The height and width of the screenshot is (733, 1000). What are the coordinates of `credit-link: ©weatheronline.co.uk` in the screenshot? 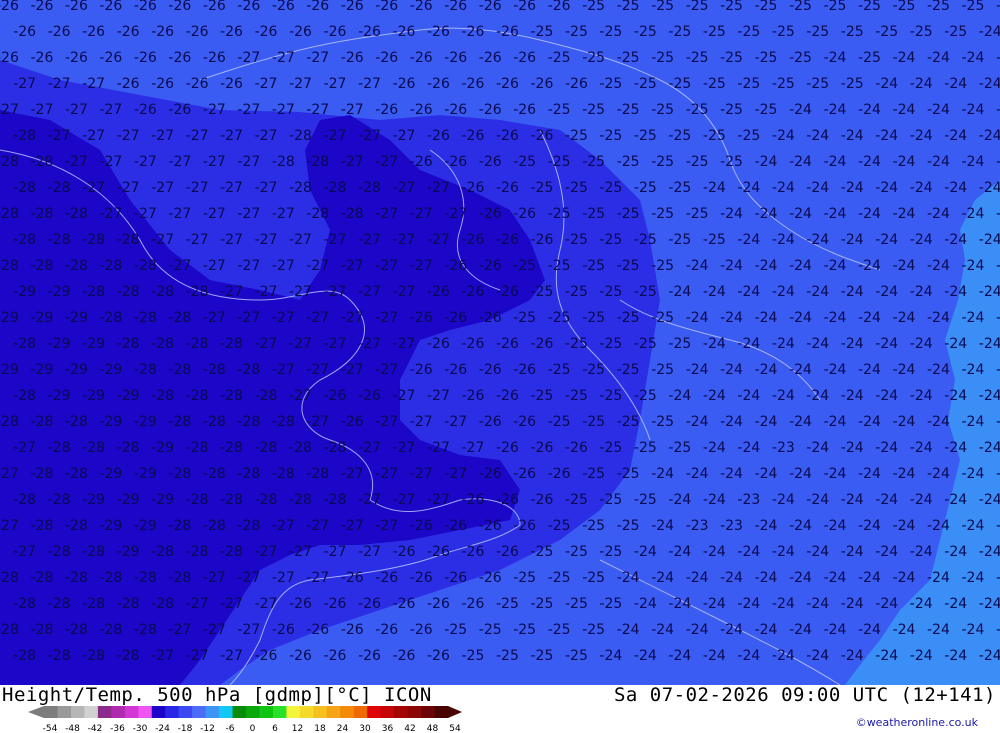 It's located at (917, 722).